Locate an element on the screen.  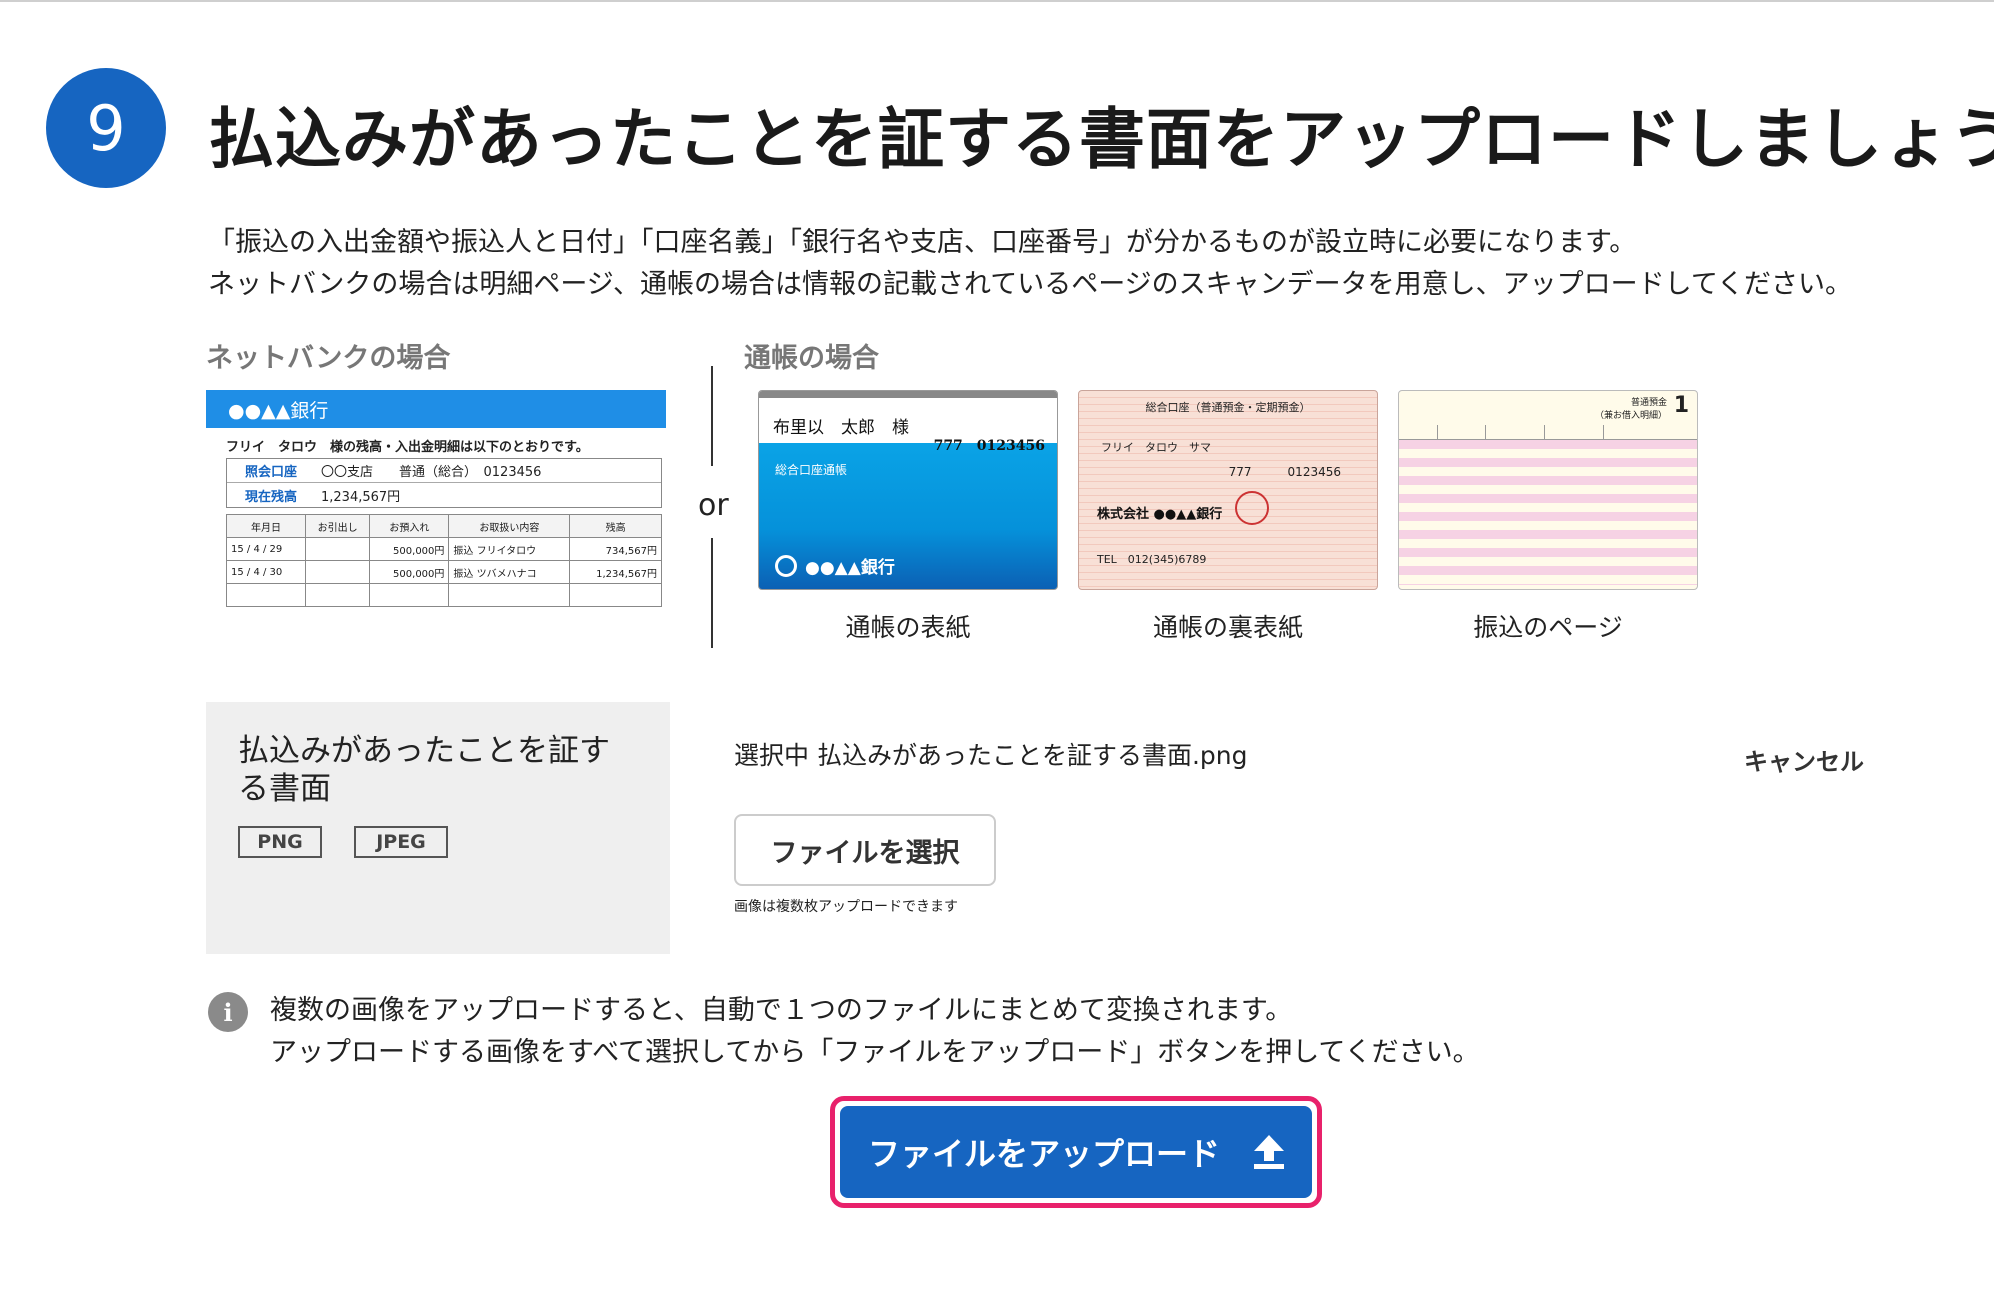
top-divider is located at coordinates (997, 1).